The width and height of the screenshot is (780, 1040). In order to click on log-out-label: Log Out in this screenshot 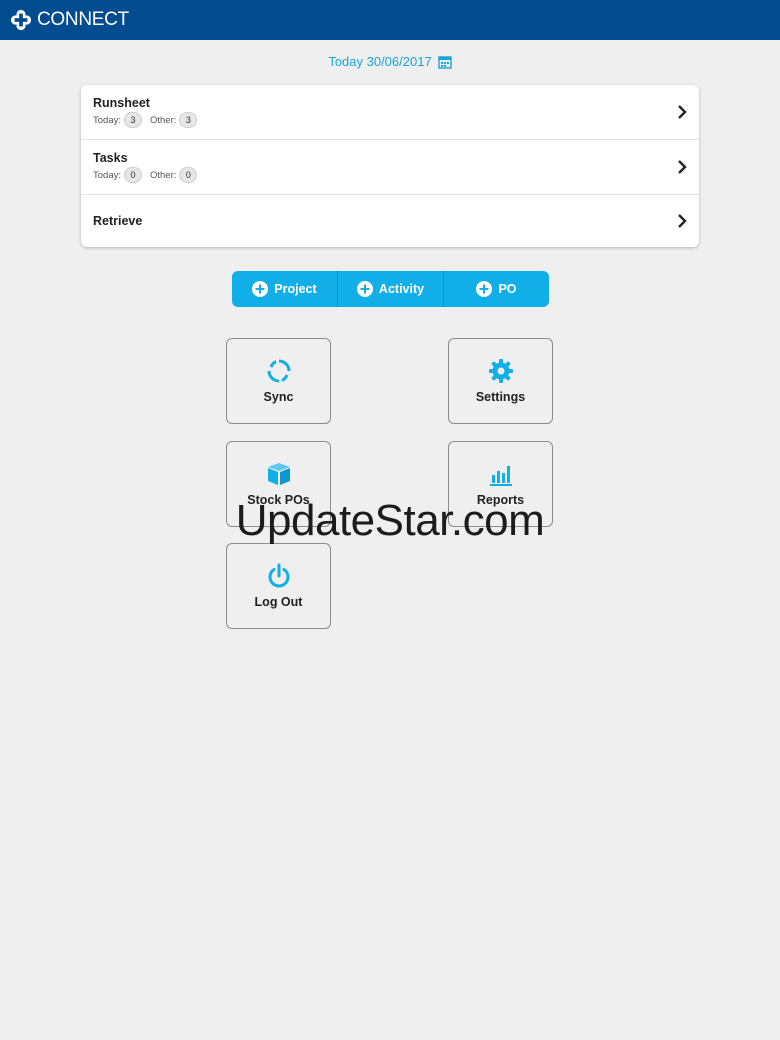, I will do `click(278, 602)`.